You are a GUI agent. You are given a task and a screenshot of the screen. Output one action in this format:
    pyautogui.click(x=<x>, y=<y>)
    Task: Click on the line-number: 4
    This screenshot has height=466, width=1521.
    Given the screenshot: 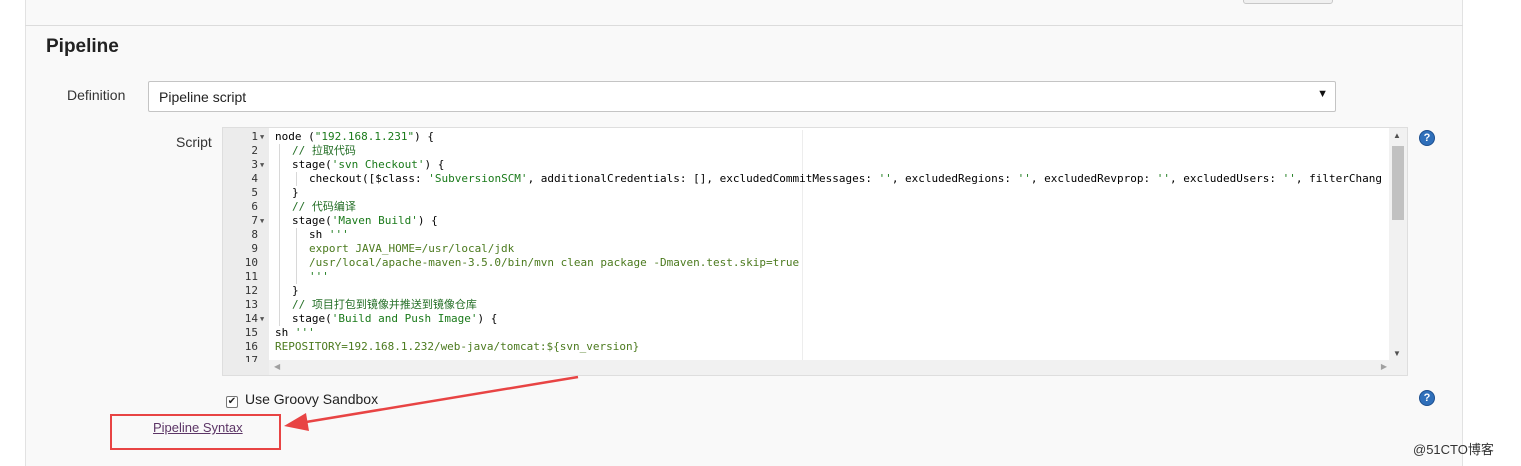 What is the action you would take?
    pyautogui.click(x=254, y=178)
    